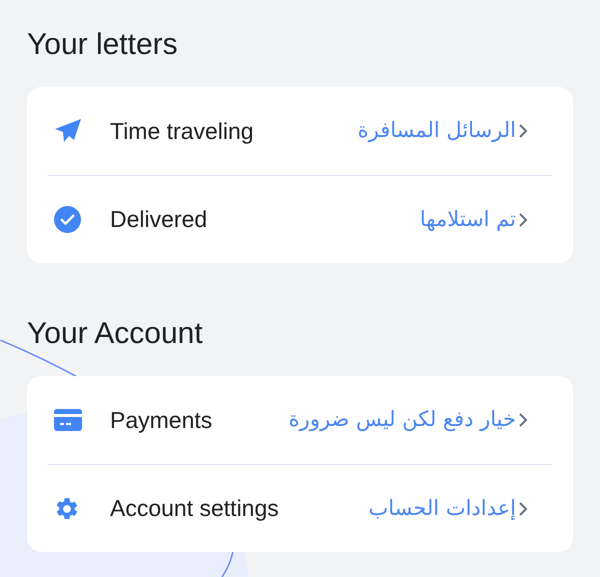 The height and width of the screenshot is (577, 600). I want to click on check-circle-icon, so click(67, 219).